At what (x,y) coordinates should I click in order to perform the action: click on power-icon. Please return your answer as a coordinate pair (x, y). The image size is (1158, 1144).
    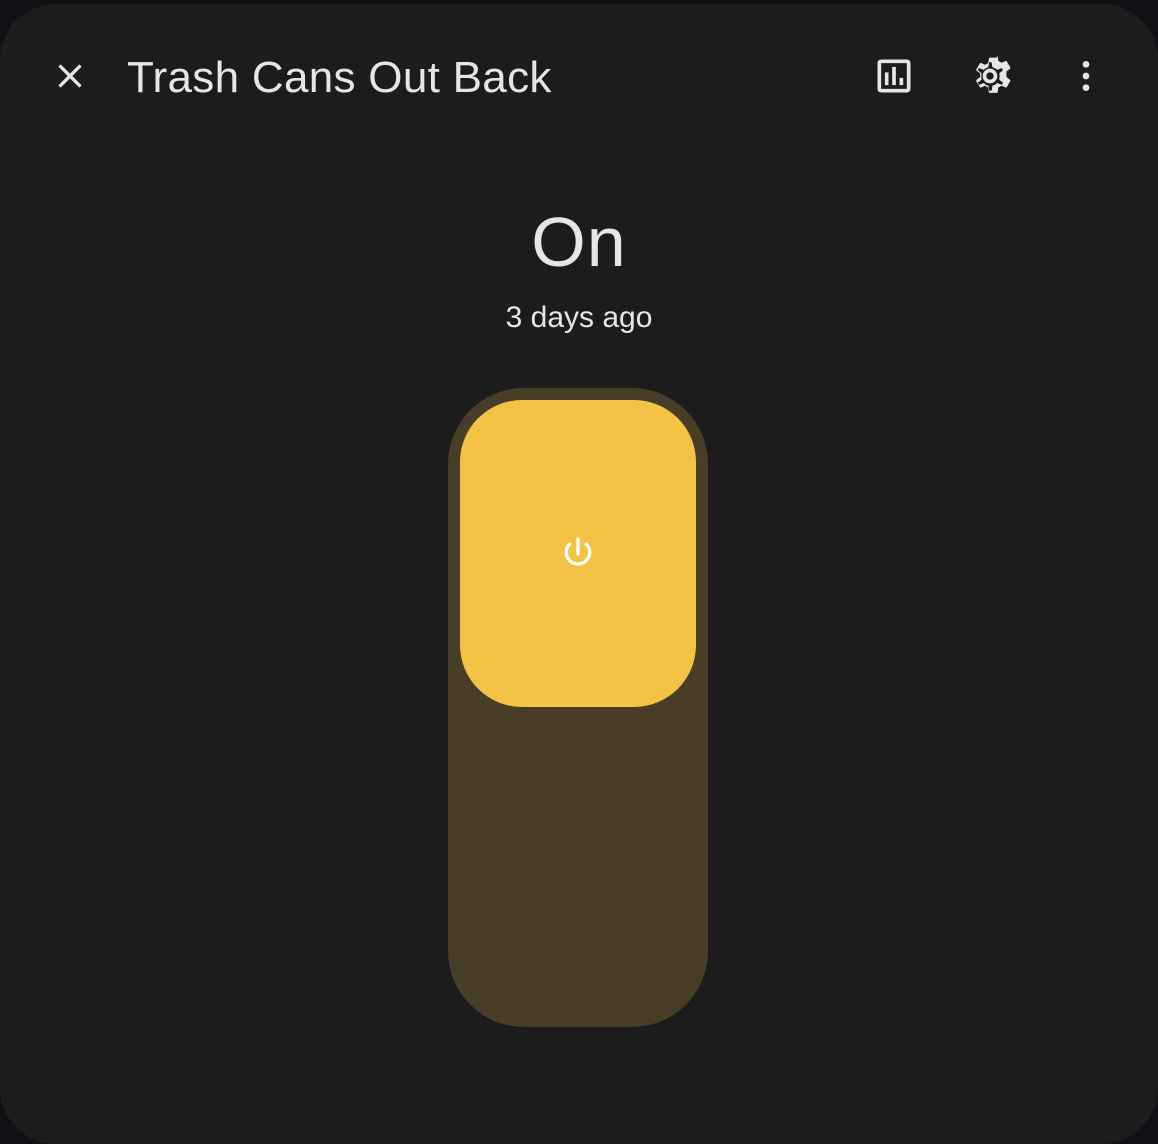
    Looking at the image, I should click on (578, 551).